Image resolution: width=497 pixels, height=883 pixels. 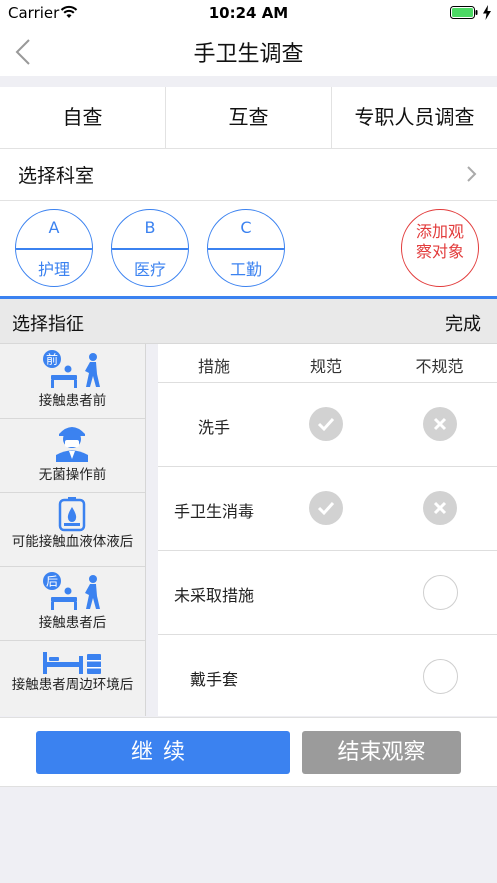 I want to click on category-nursing-button: A 护理, so click(x=54, y=248).